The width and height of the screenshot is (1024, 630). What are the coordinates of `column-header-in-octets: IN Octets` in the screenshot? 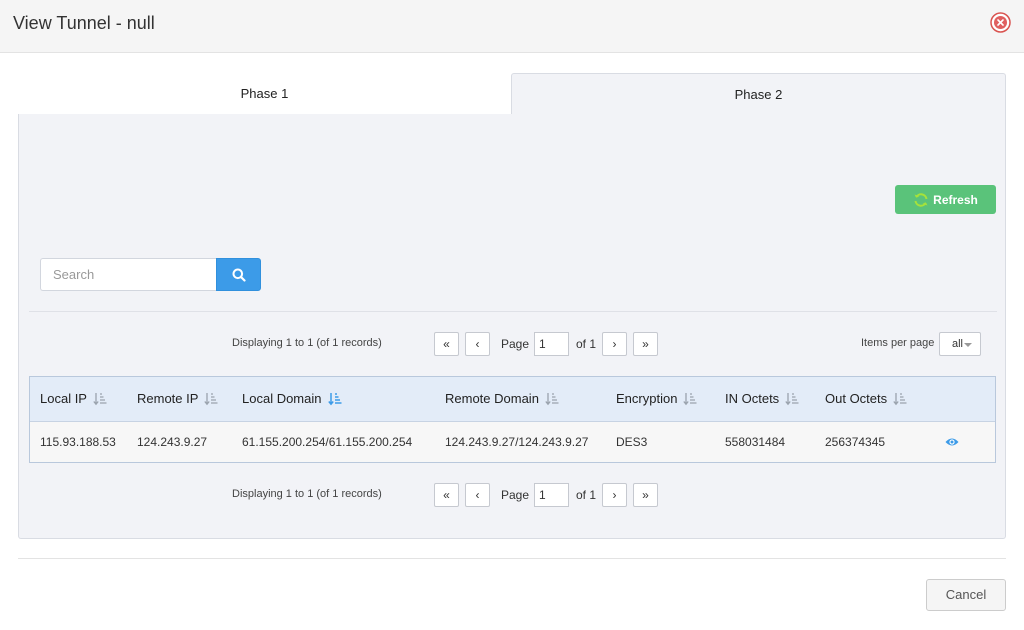 It's located at (762, 398).